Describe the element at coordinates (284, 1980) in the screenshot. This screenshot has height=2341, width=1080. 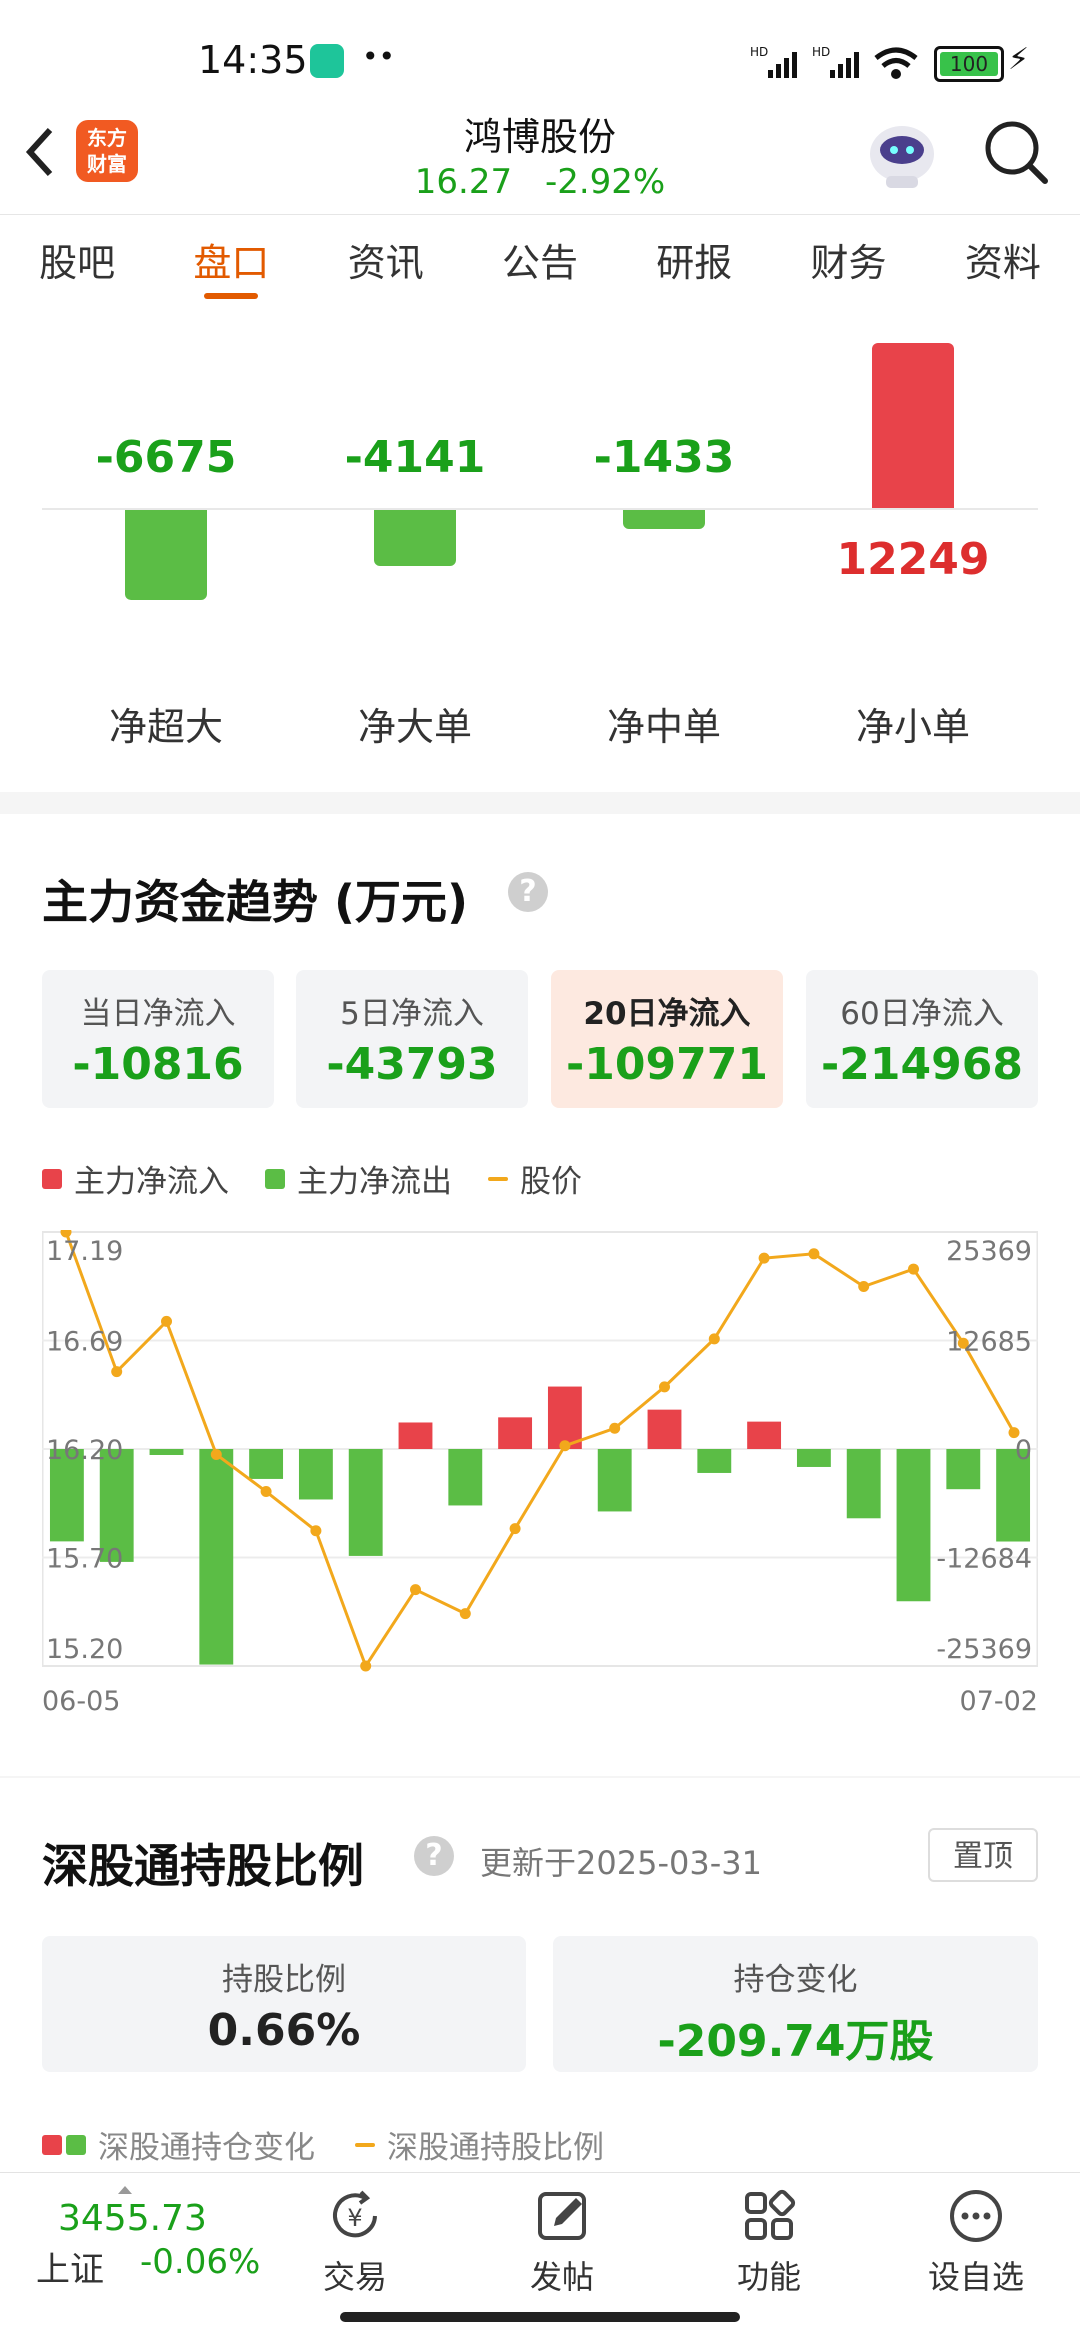
I see `card-label: 持股比例` at that location.